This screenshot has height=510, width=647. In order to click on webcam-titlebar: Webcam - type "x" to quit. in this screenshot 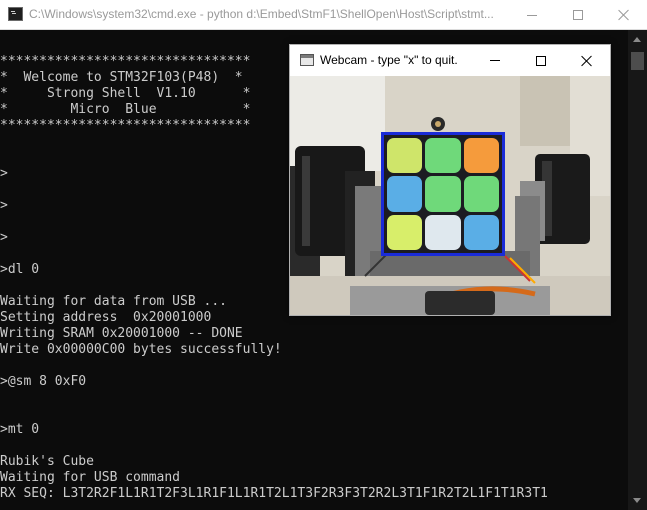, I will do `click(450, 60)`.